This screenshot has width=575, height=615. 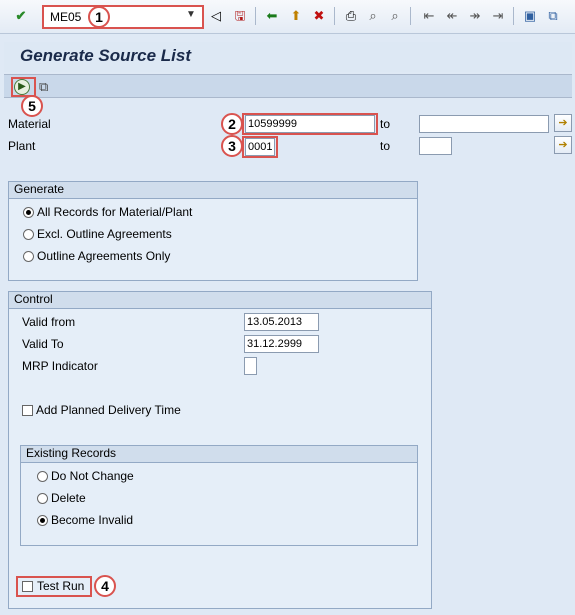 What do you see at coordinates (61, 586) in the screenshot?
I see `test-run-label: Test Run` at bounding box center [61, 586].